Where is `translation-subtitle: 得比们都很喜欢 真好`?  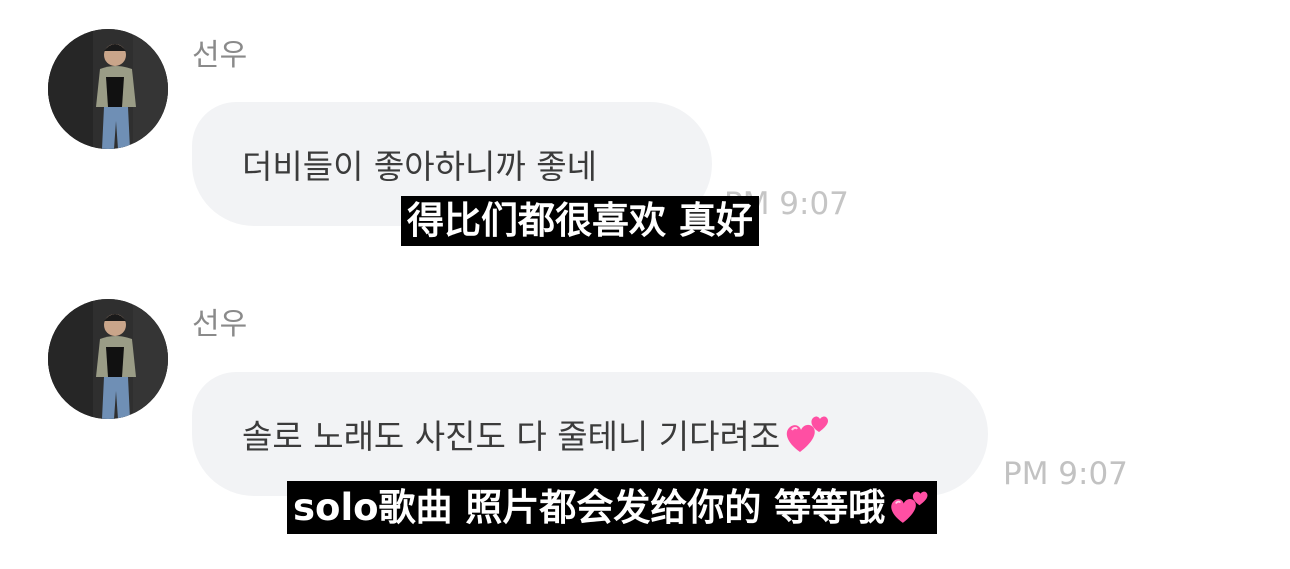
translation-subtitle: 得比们都很喜欢 真好 is located at coordinates (580, 221).